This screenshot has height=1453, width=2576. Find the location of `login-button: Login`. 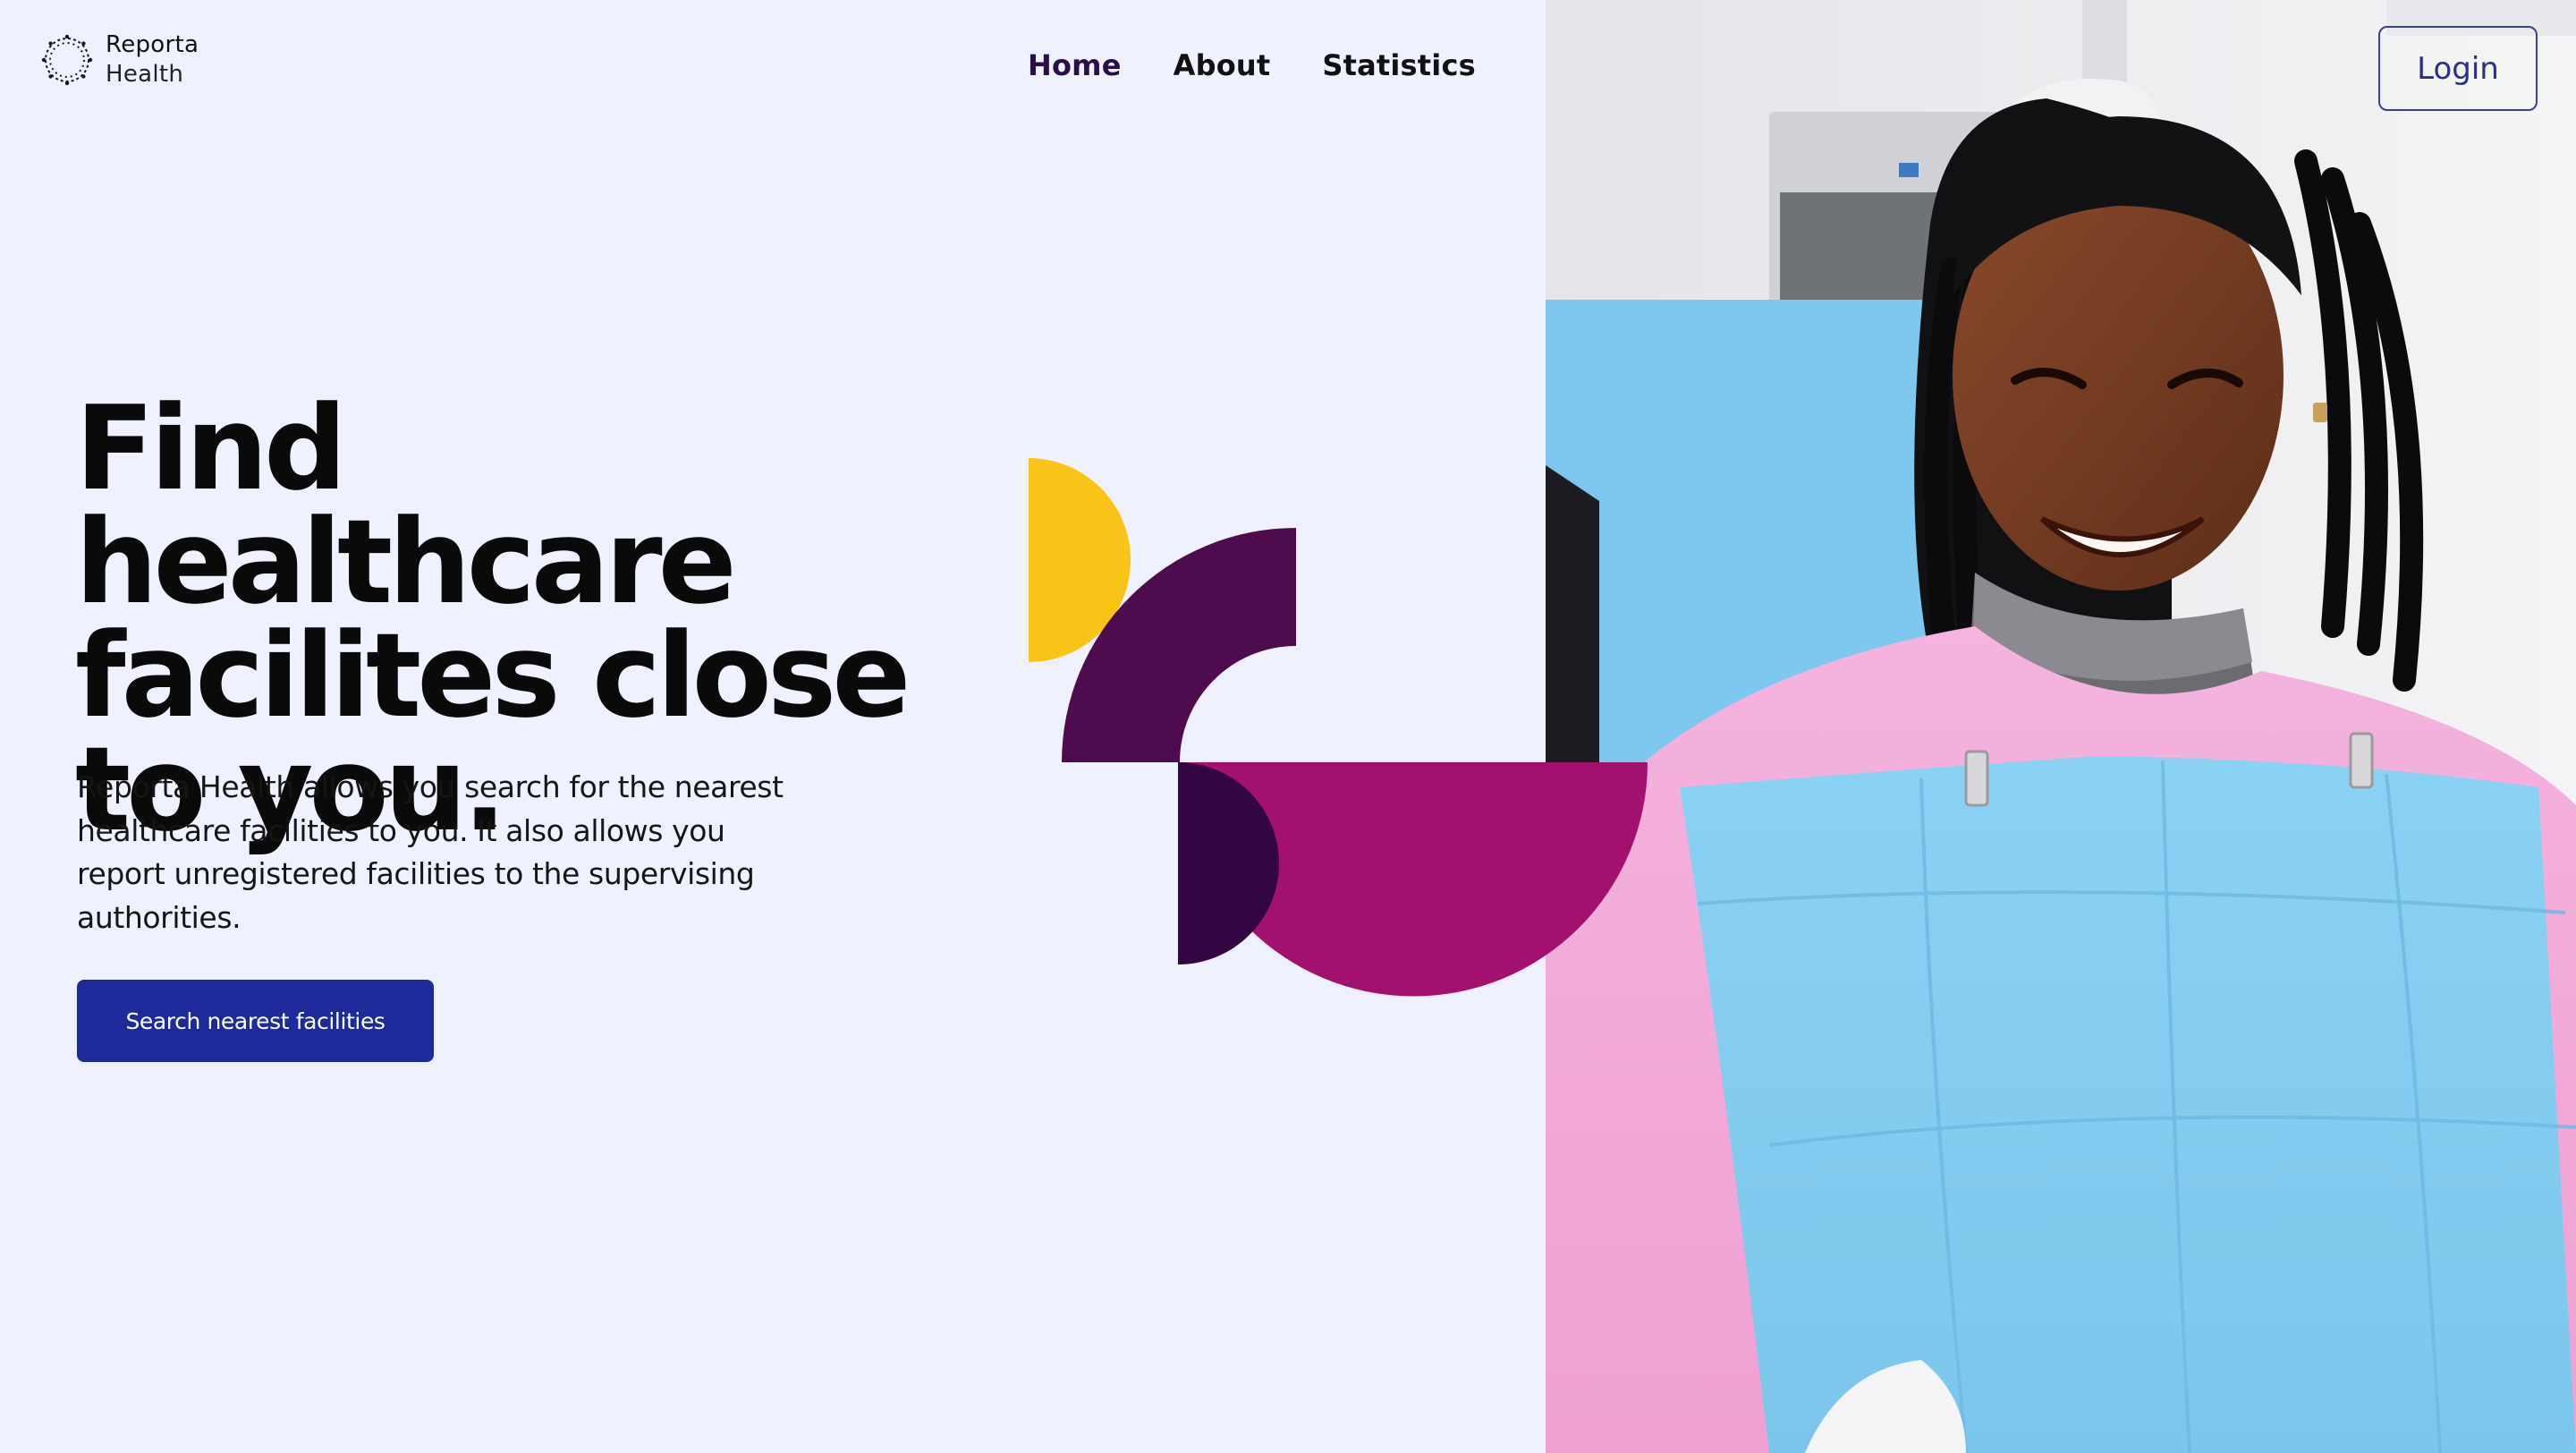

login-button: Login is located at coordinates (2458, 68).